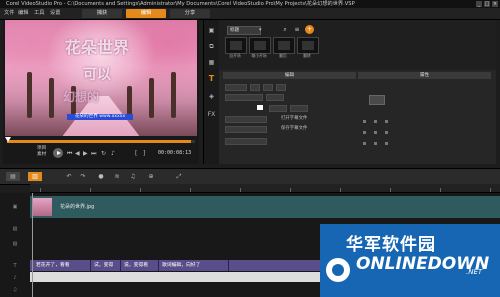 The width and height of the screenshot is (500, 297). I want to click on maximize-icon: □, so click(487, 4).